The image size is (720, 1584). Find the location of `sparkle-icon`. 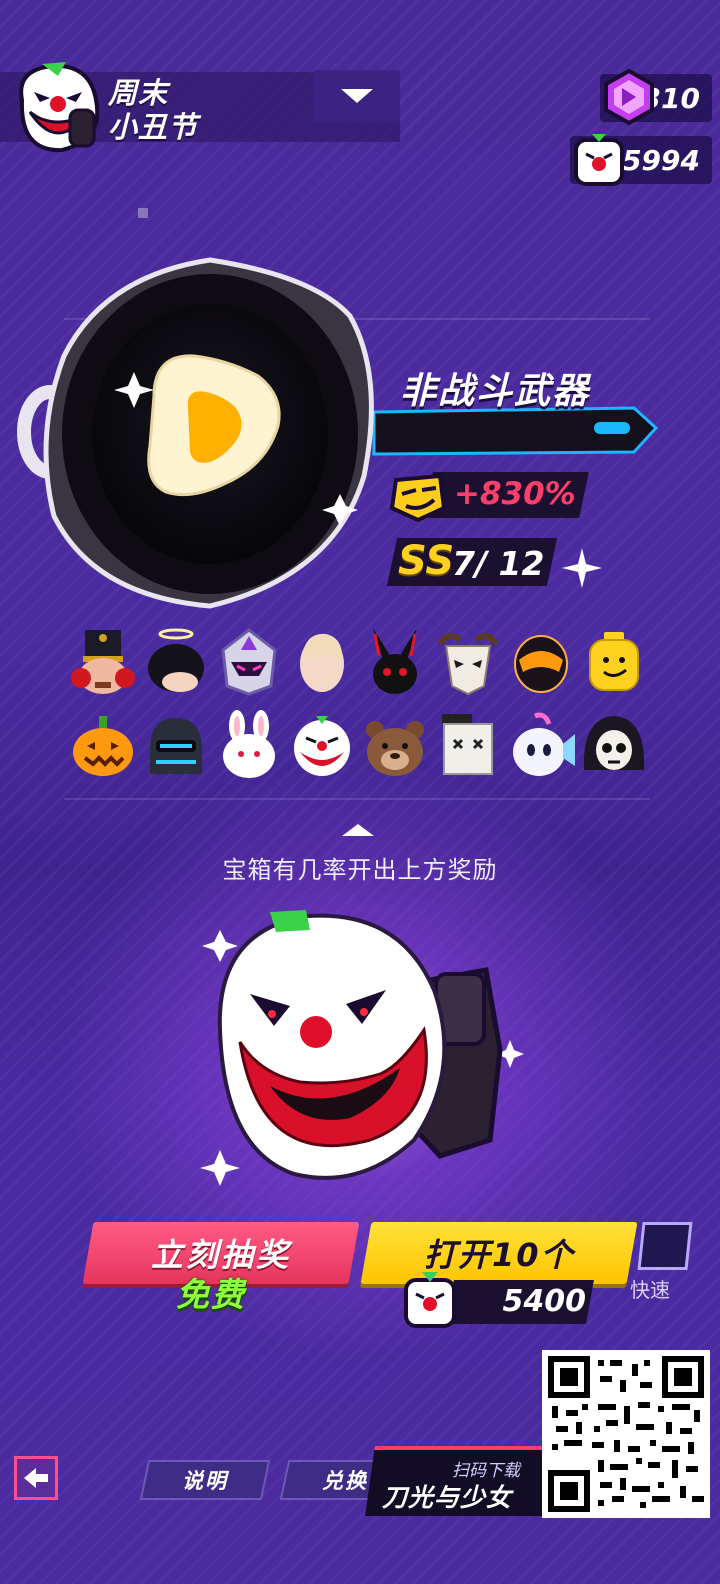

sparkle-icon is located at coordinates (582, 568).